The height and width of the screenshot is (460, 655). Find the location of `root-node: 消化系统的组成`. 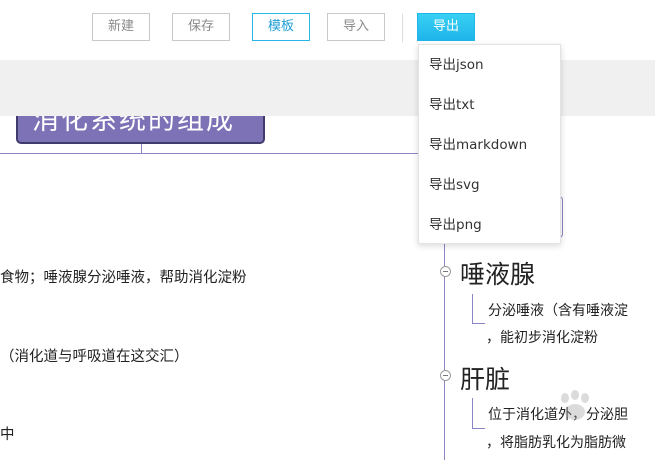

root-node: 消化系统的组成 is located at coordinates (140, 130).